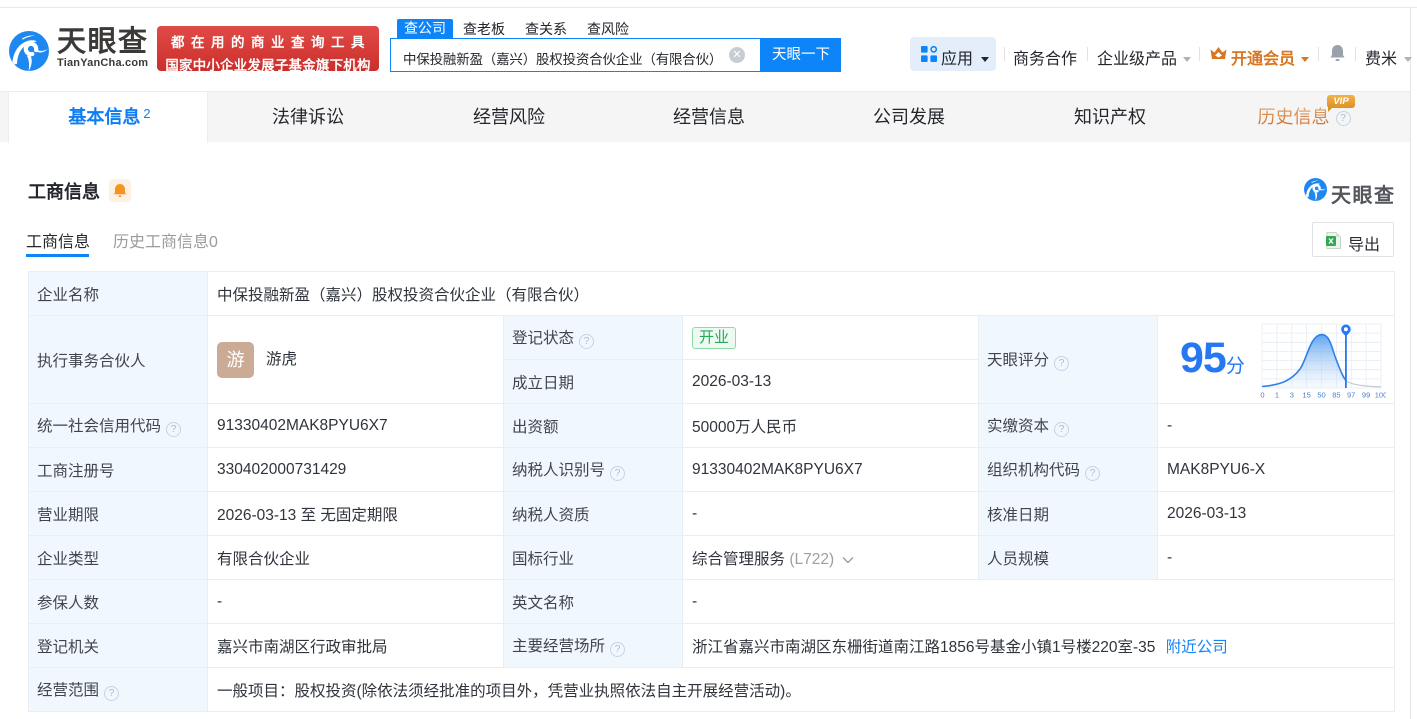 The width and height of the screenshot is (1417, 719). What do you see at coordinates (1277, 395) in the screenshot?
I see `svg-text: 1` at bounding box center [1277, 395].